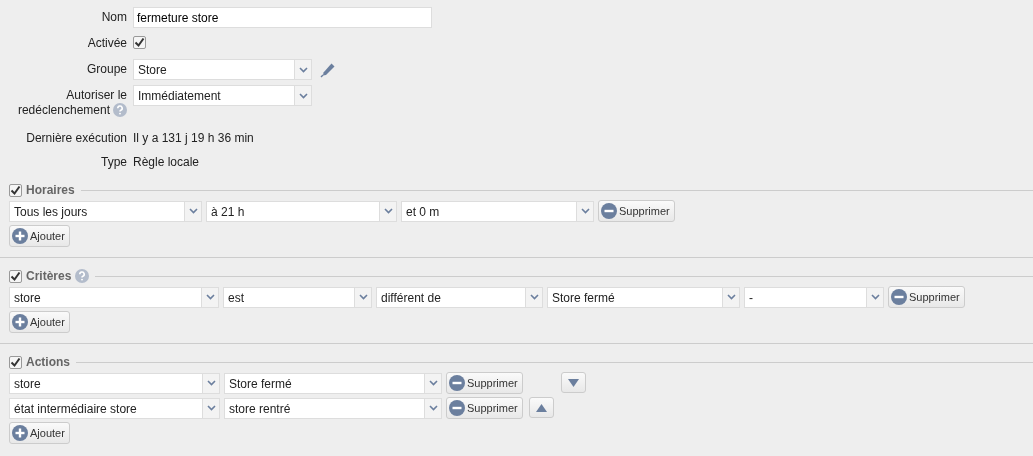 The image size is (1033, 456). I want to click on field-label: Type, so click(114, 162).